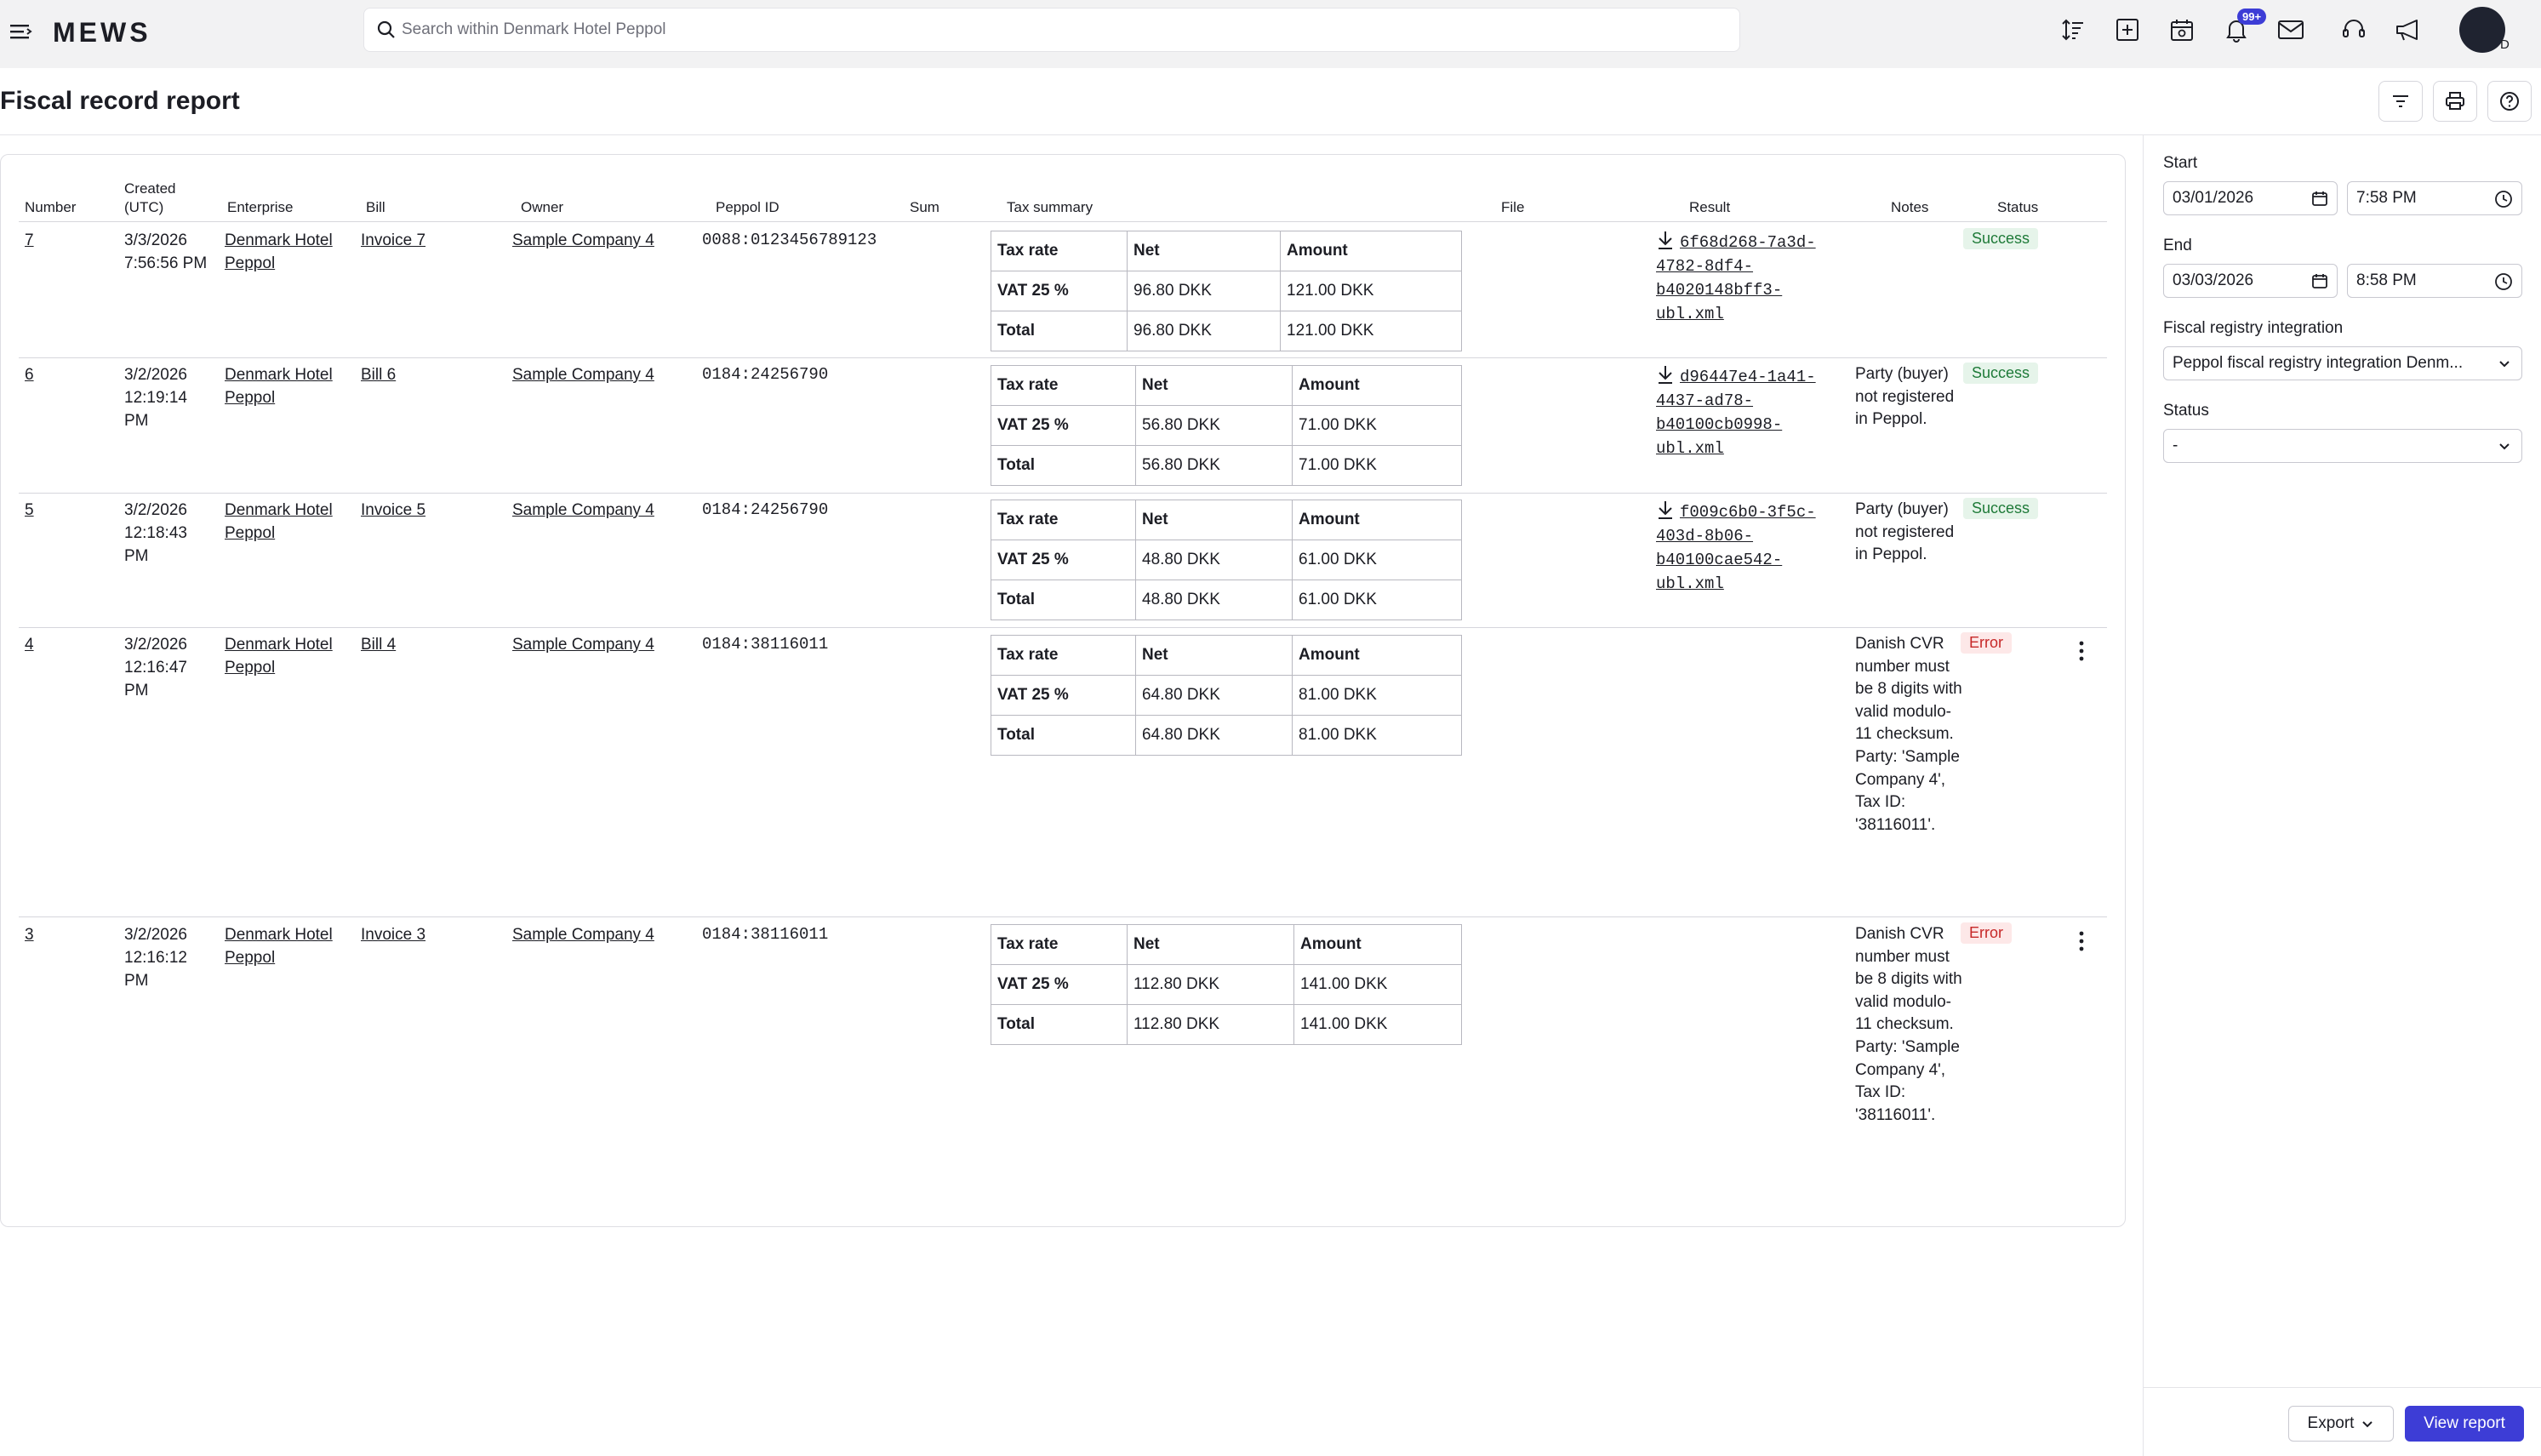 The image size is (2541, 1456). I want to click on total-net: 64.80 DKK, so click(1214, 735).